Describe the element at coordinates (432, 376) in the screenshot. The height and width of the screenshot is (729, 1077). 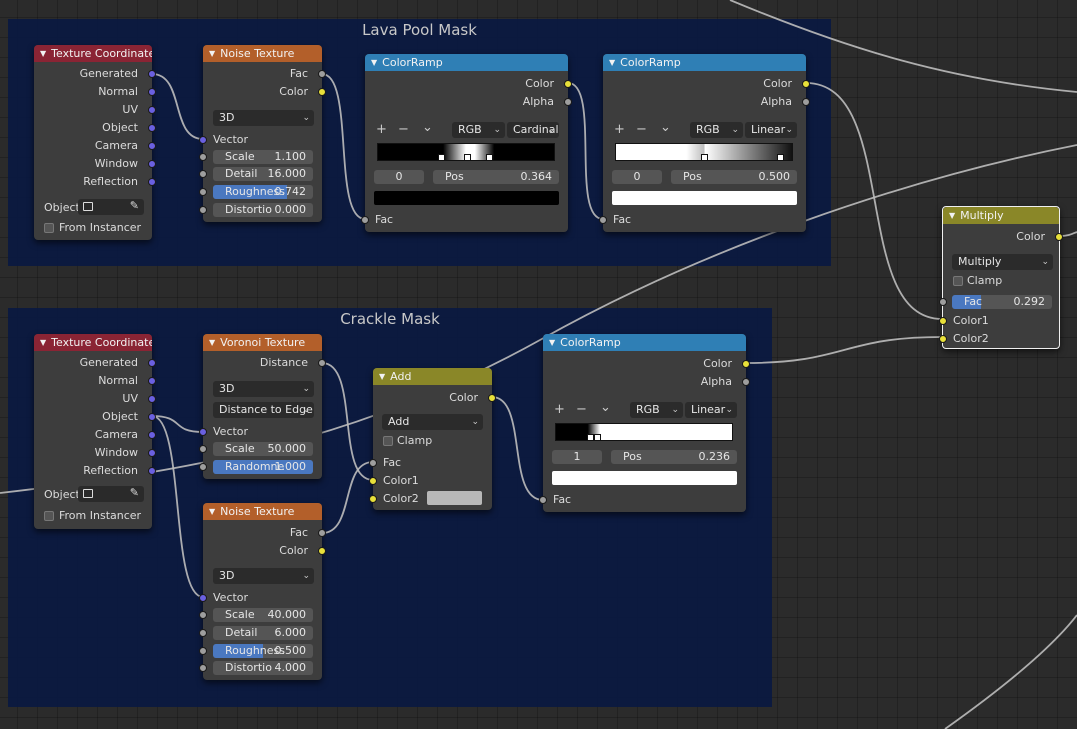
I see `node-header: ▼ Add` at that location.